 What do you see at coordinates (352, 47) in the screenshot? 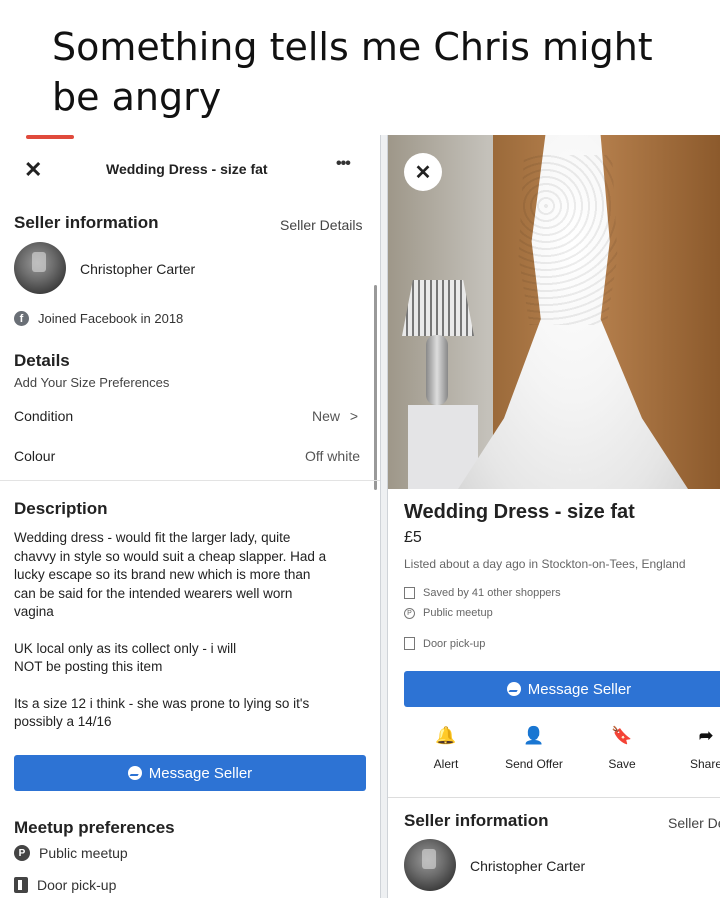
I see `caption-line-1: Something tells me Chris might` at bounding box center [352, 47].